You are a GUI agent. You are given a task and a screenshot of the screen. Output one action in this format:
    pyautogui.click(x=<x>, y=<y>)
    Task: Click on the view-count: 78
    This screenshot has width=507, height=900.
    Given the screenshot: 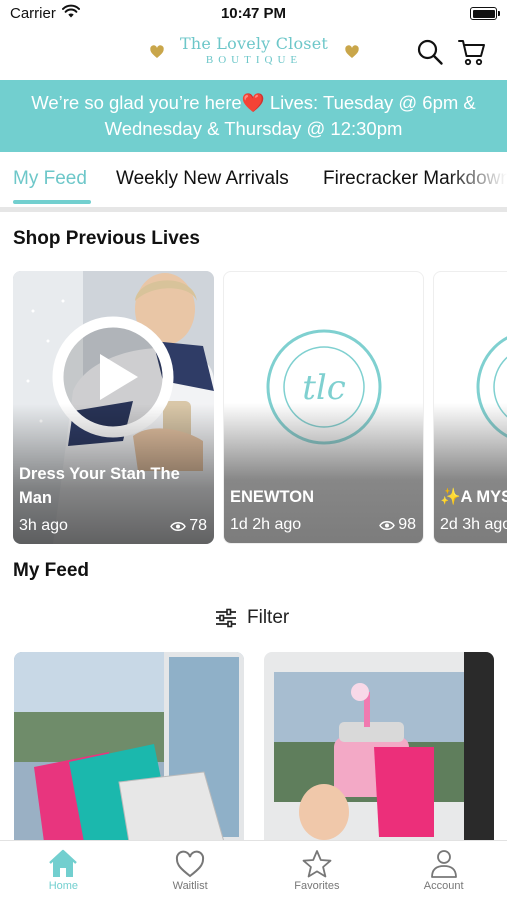 What is the action you would take?
    pyautogui.click(x=188, y=526)
    